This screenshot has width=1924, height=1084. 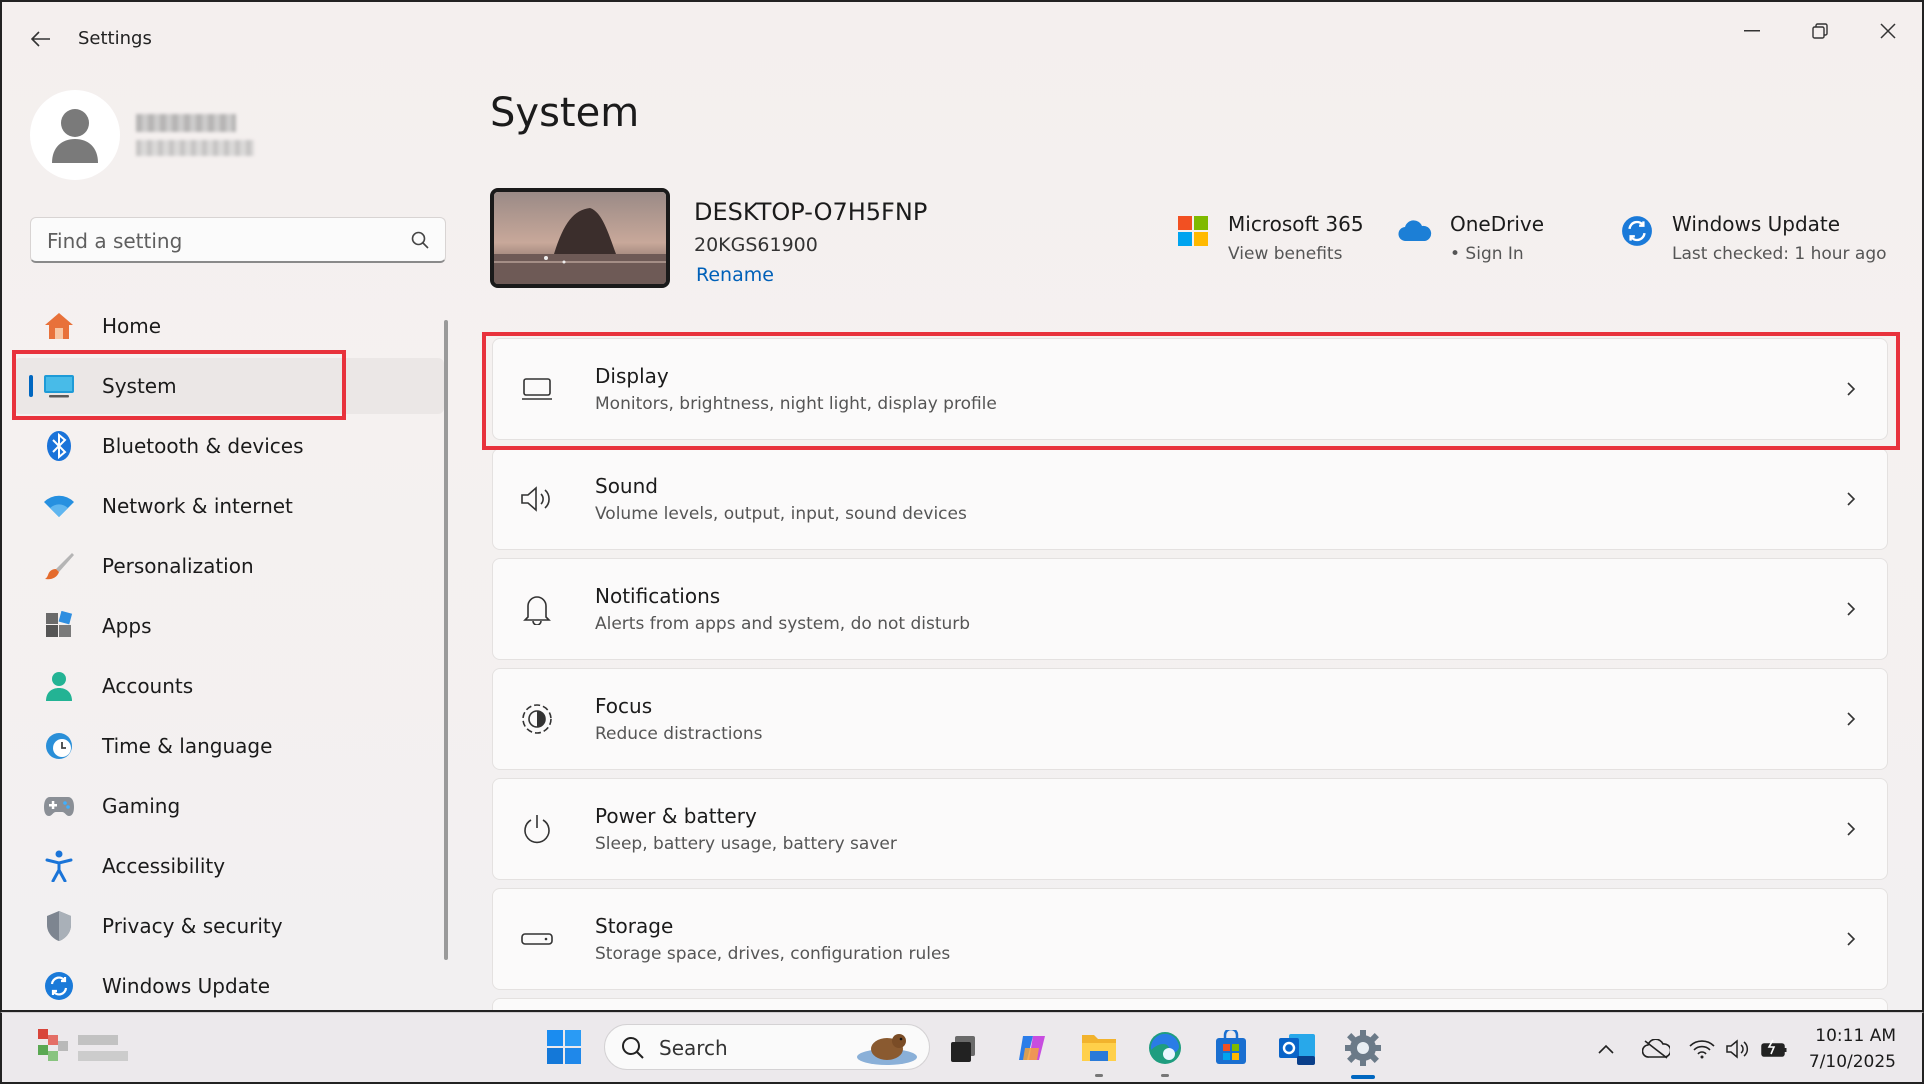 I want to click on card-subtitle: Reduce distractions, so click(x=679, y=734).